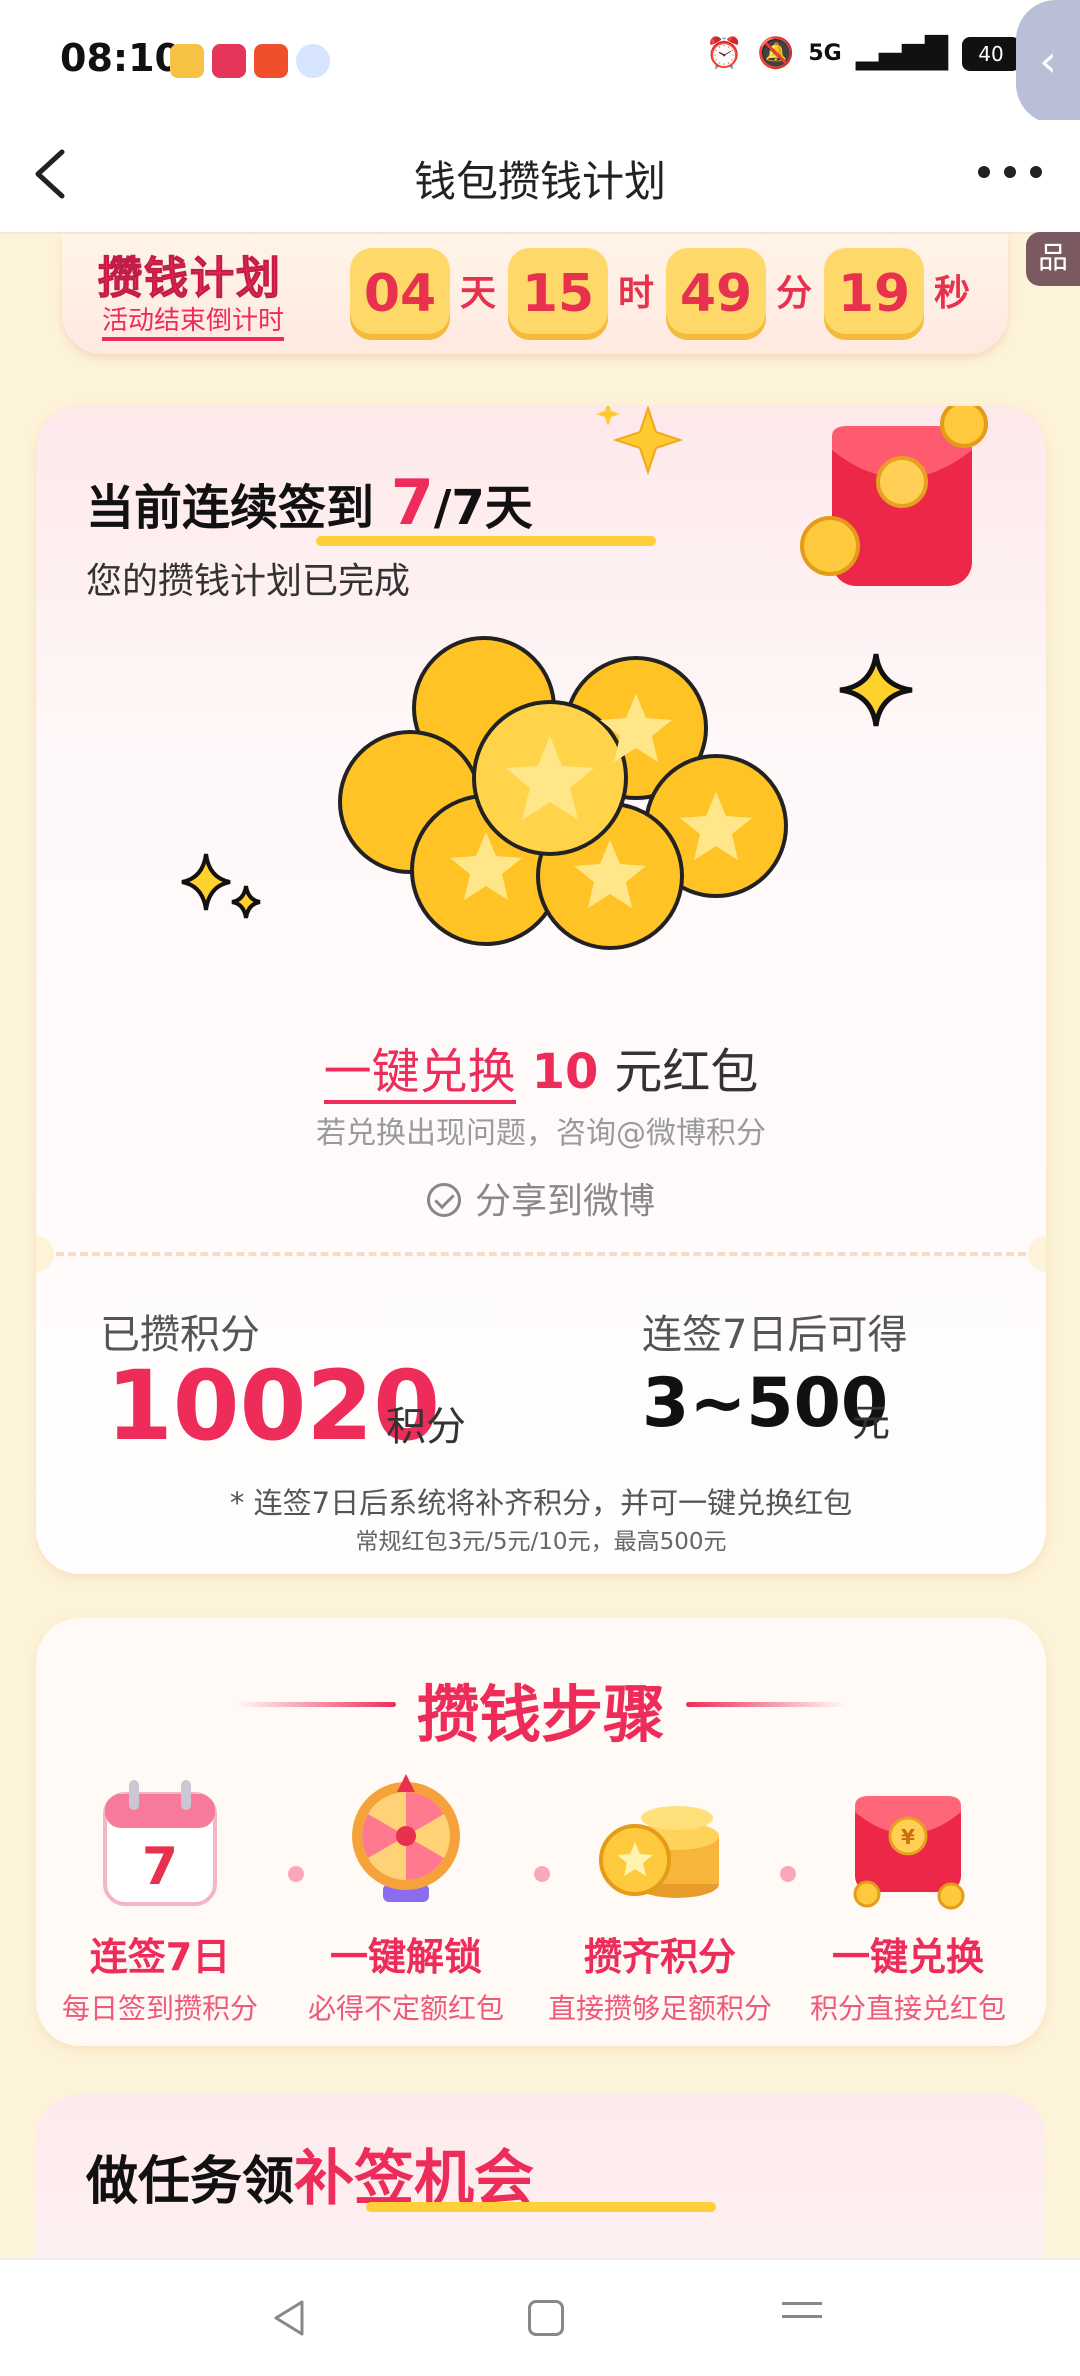  Describe the element at coordinates (406, 1838) in the screenshot. I see `prize-wheel-icon` at that location.